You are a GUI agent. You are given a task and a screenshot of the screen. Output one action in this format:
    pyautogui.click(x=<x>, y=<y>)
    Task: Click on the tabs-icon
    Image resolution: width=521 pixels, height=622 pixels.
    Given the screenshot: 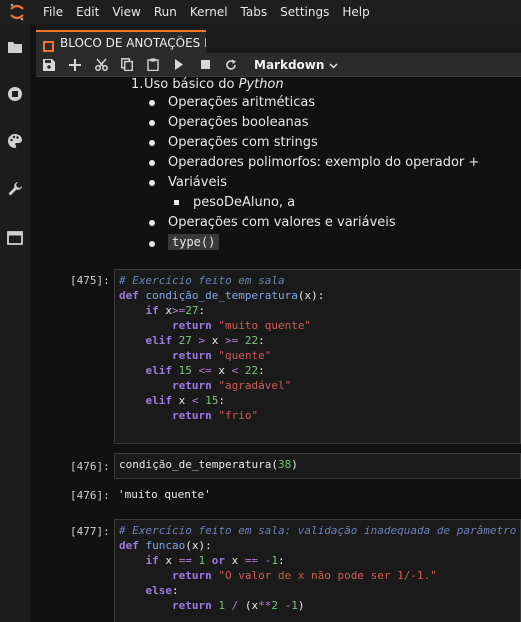 What is the action you would take?
    pyautogui.click(x=15, y=238)
    